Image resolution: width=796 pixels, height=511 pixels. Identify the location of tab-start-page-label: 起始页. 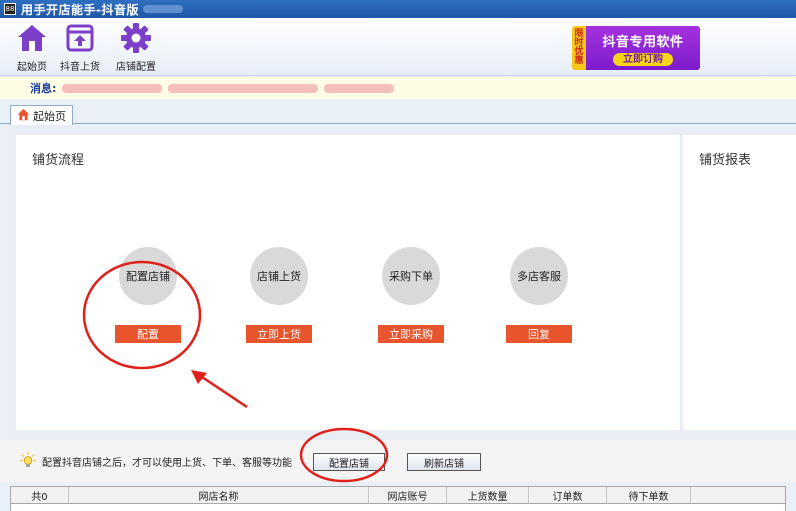
(49, 116).